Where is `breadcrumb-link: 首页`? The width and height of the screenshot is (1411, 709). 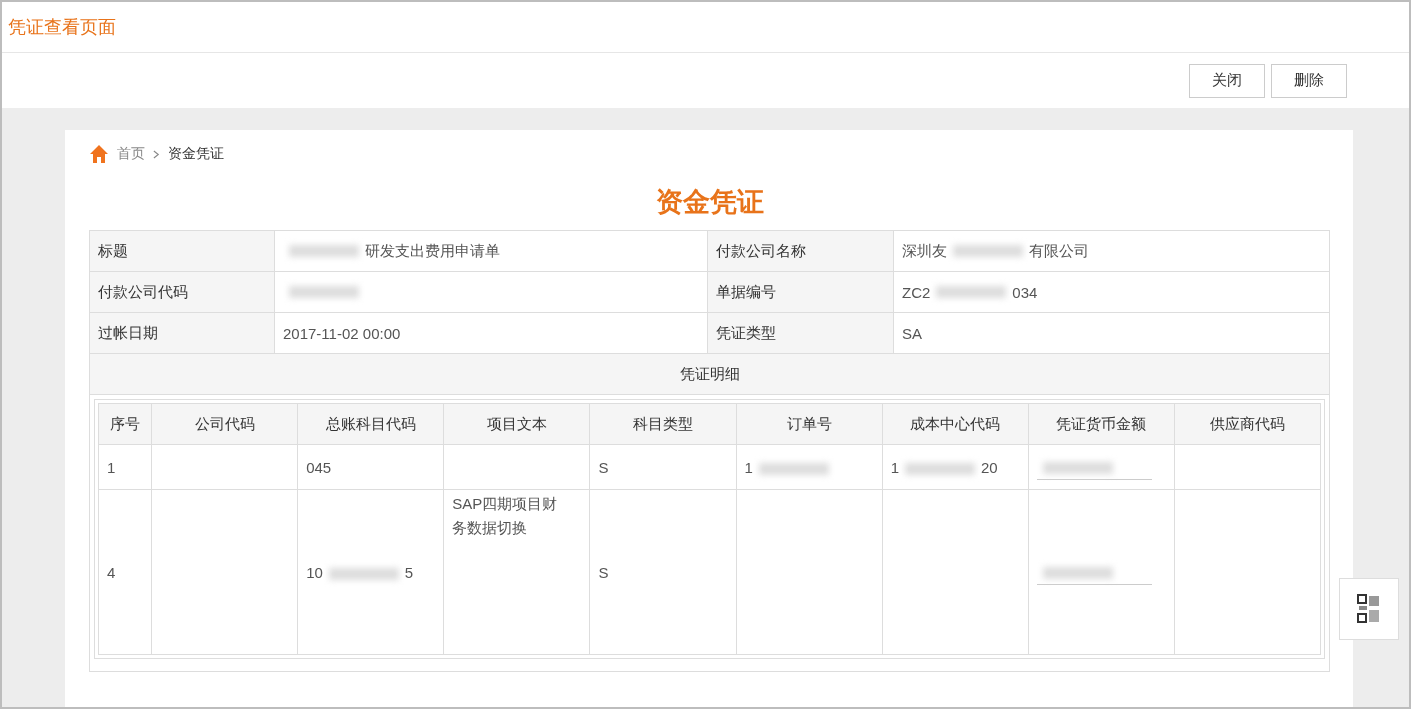 breadcrumb-link: 首页 is located at coordinates (131, 154).